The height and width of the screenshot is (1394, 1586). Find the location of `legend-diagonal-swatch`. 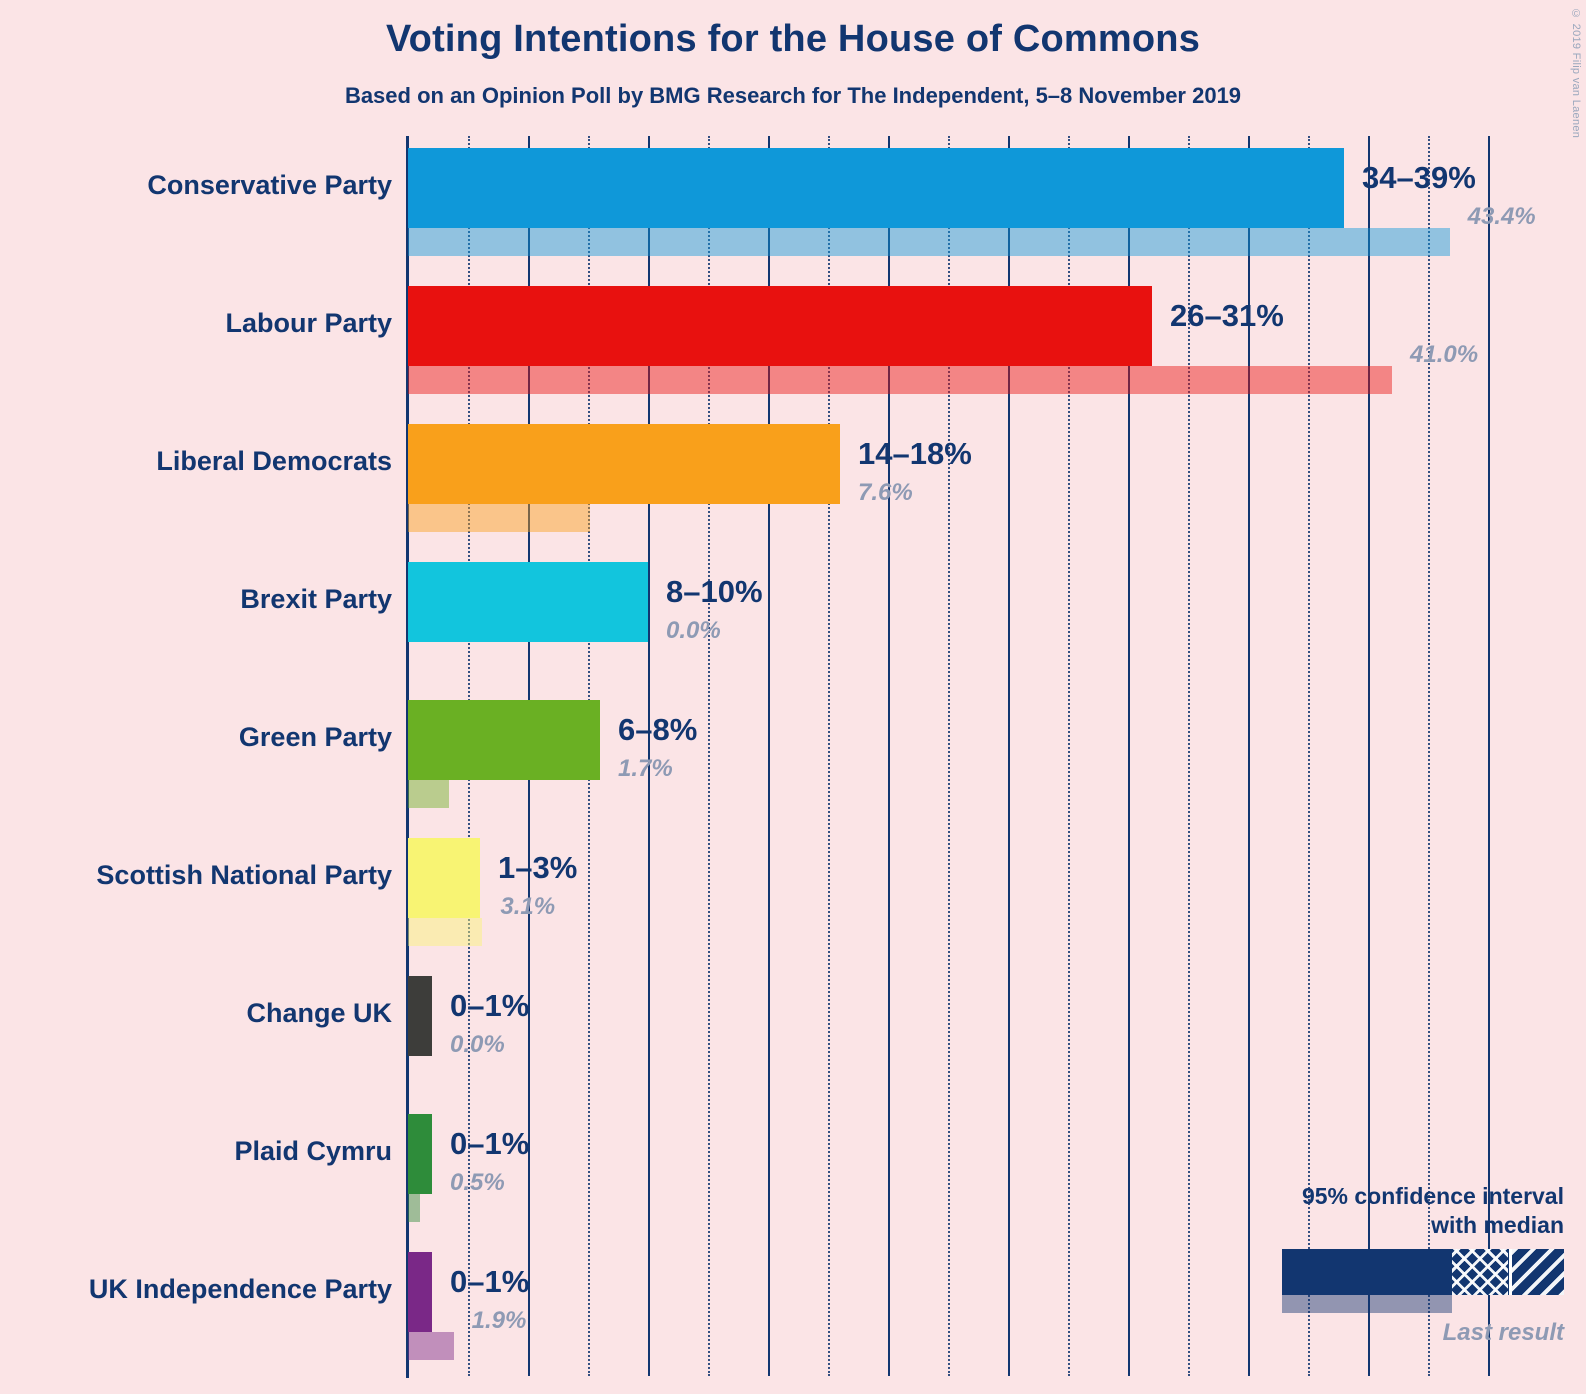

legend-diagonal-swatch is located at coordinates (1536, 1271).